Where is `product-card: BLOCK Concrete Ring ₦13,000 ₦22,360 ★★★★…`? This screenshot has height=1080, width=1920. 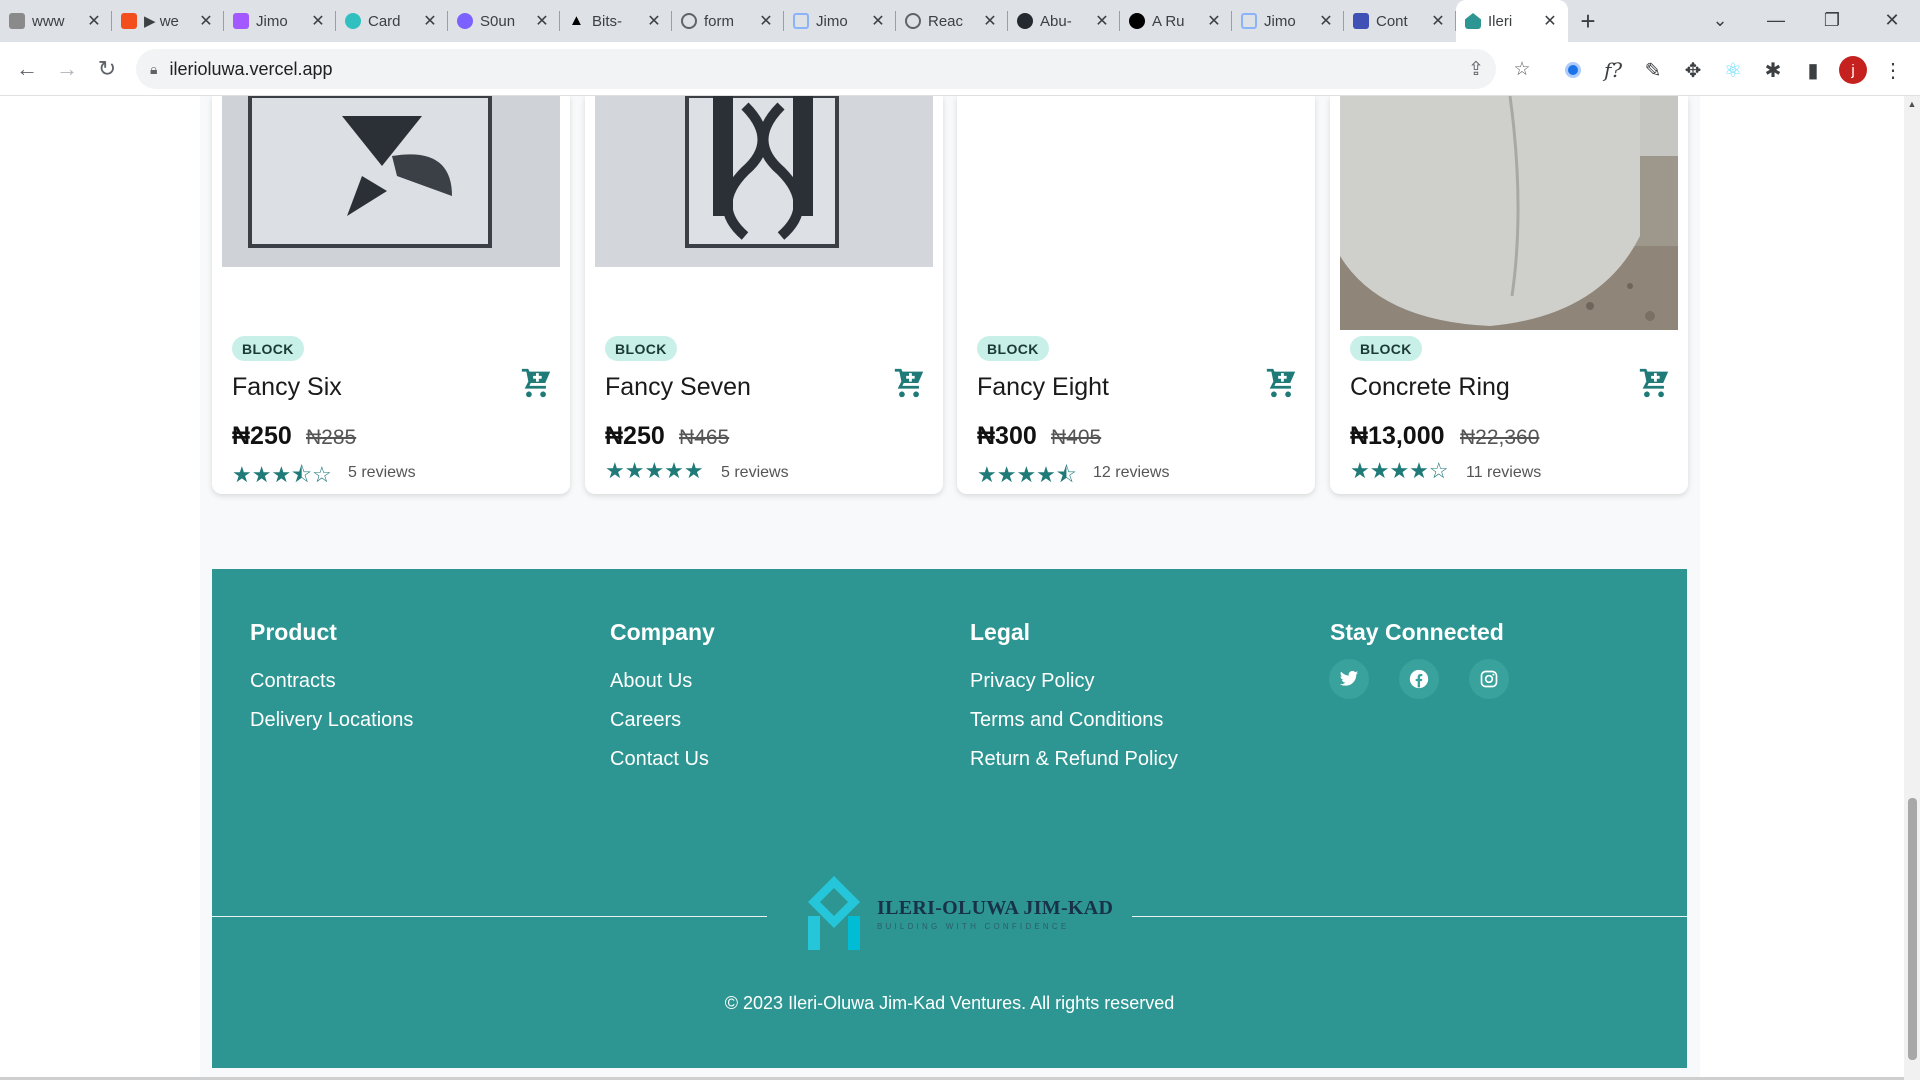
product-card: BLOCK Concrete Ring ₦13,000 ₦22,360 ★★★★… is located at coordinates (1509, 295).